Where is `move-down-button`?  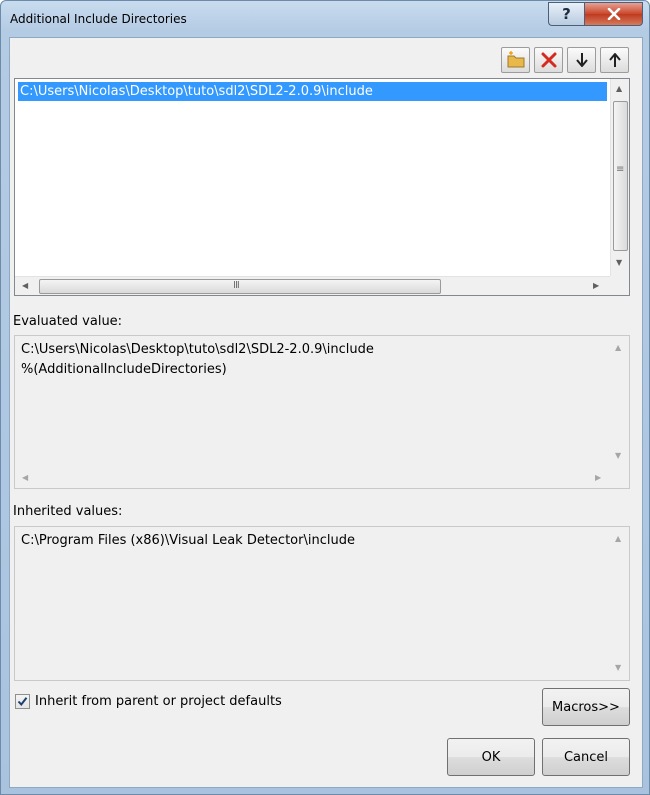
move-down-button is located at coordinates (581, 60).